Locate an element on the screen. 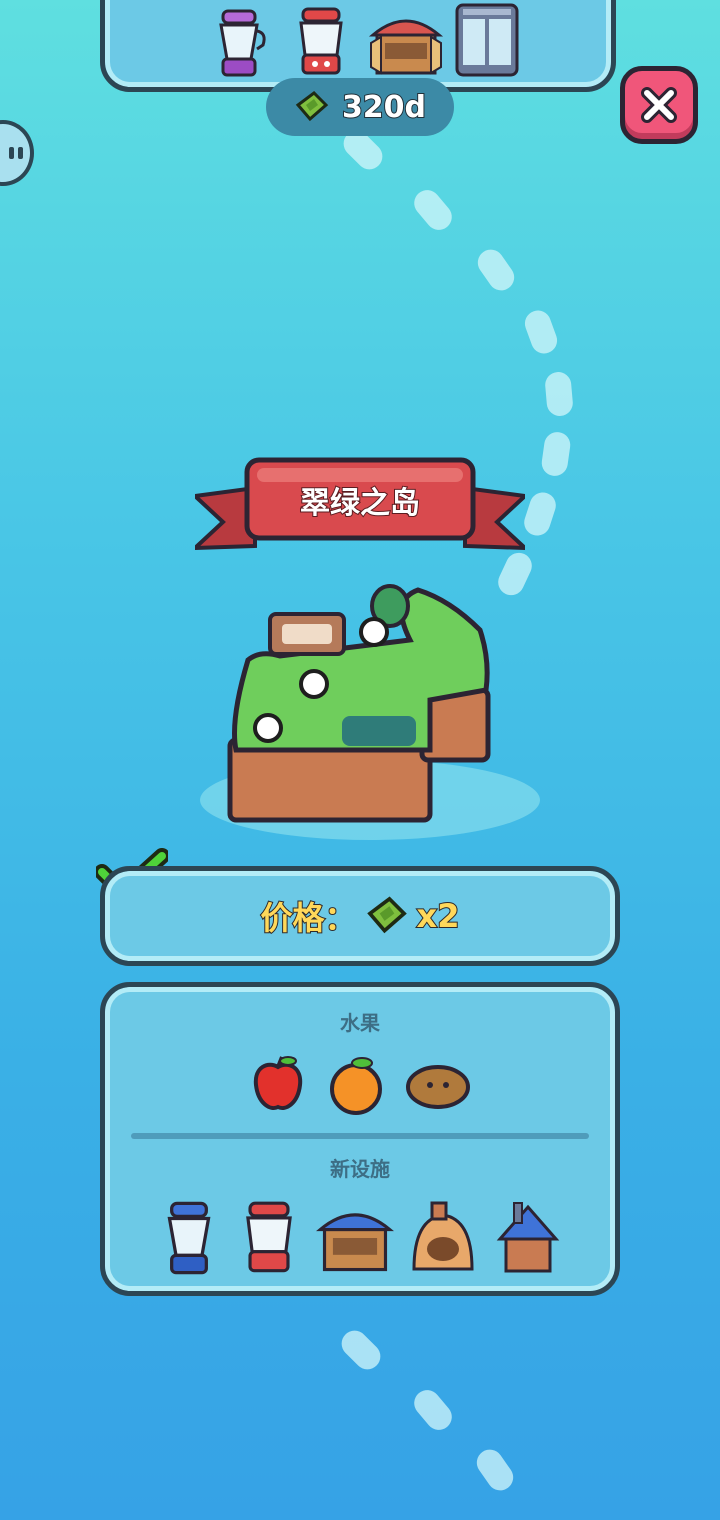  market-stall-icon is located at coordinates (406, 47).